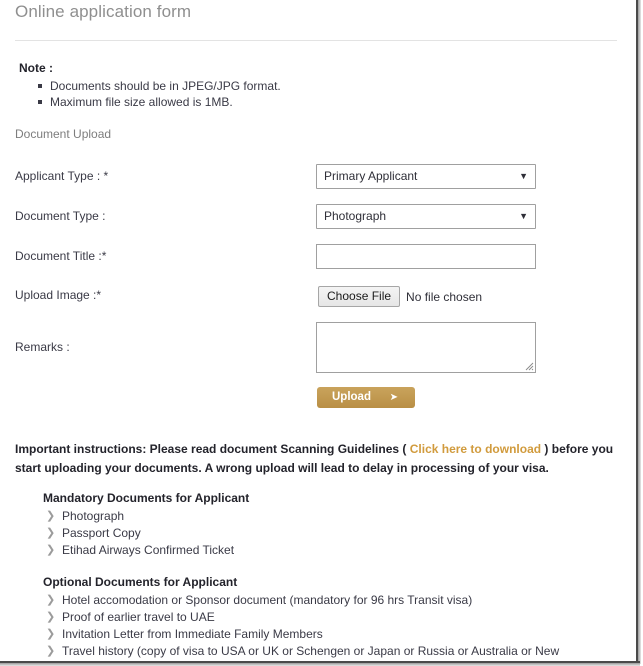  I want to click on note-list-item: Maximum file size allowed is 1MB., so click(159, 102).